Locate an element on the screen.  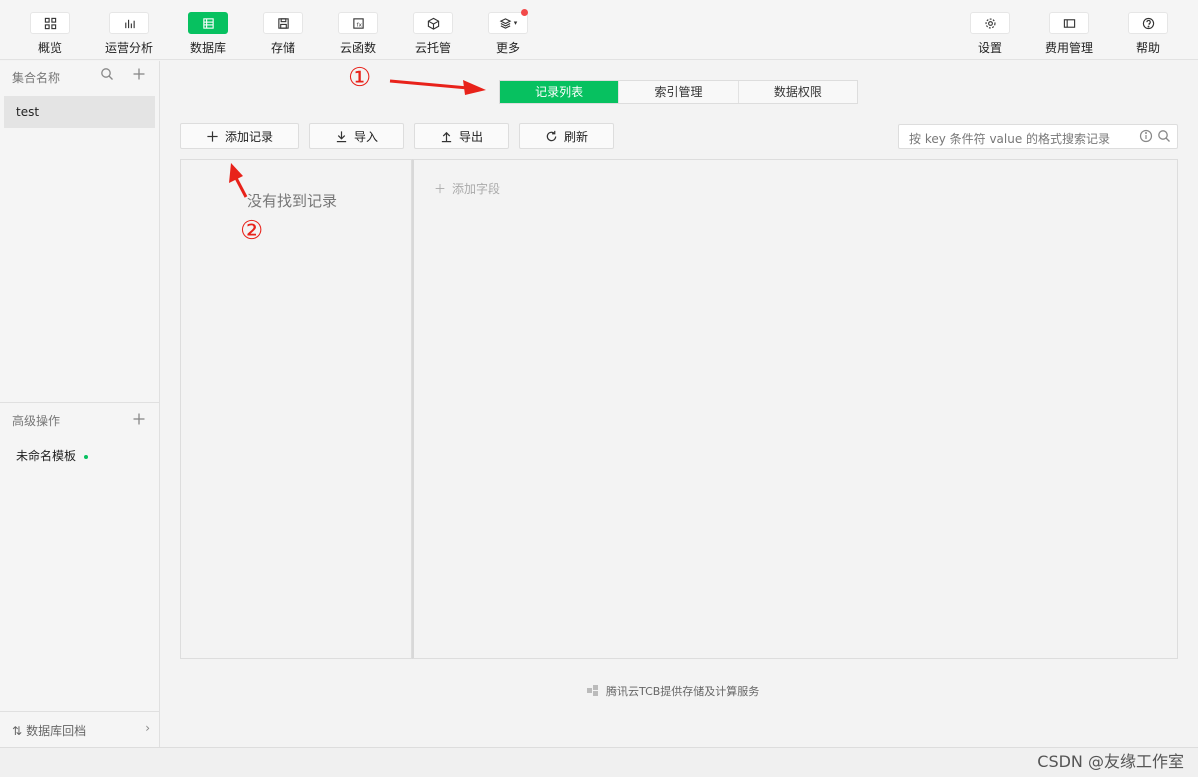
collection-item-test: test is located at coordinates (79, 112).